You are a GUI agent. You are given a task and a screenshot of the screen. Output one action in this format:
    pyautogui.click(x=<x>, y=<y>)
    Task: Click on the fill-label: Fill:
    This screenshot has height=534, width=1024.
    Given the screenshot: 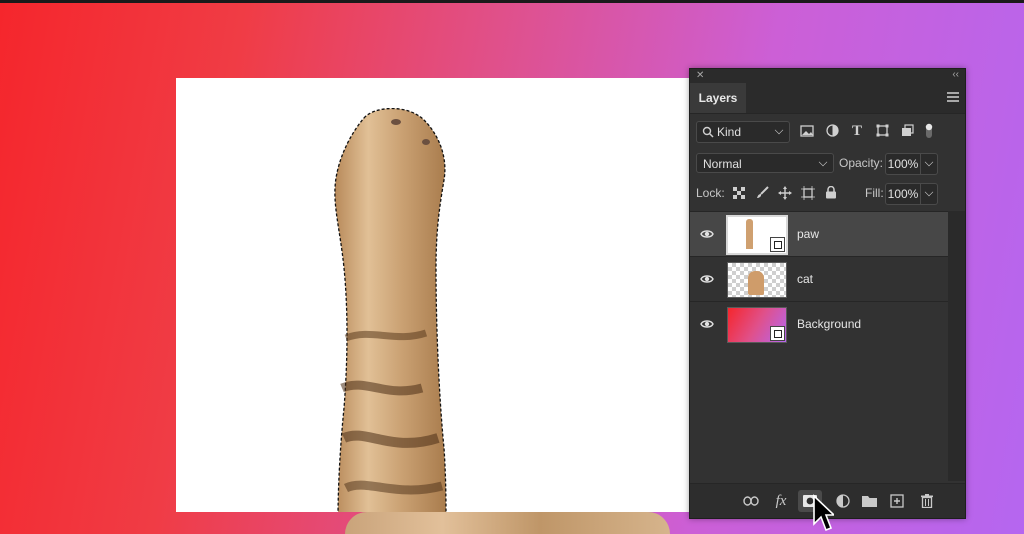 What is the action you would take?
    pyautogui.click(x=874, y=193)
    